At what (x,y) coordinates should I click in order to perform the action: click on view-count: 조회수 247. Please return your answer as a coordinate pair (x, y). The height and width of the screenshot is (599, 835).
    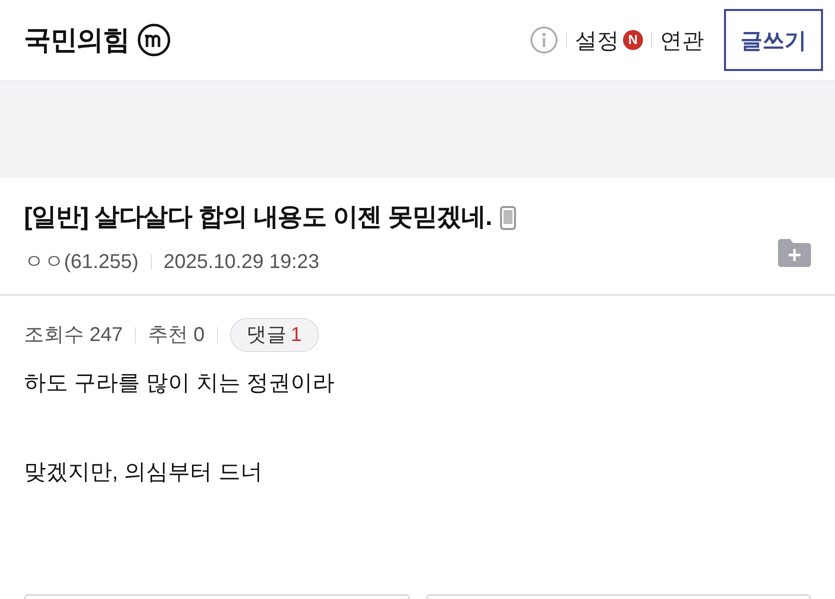
    Looking at the image, I should click on (73, 335).